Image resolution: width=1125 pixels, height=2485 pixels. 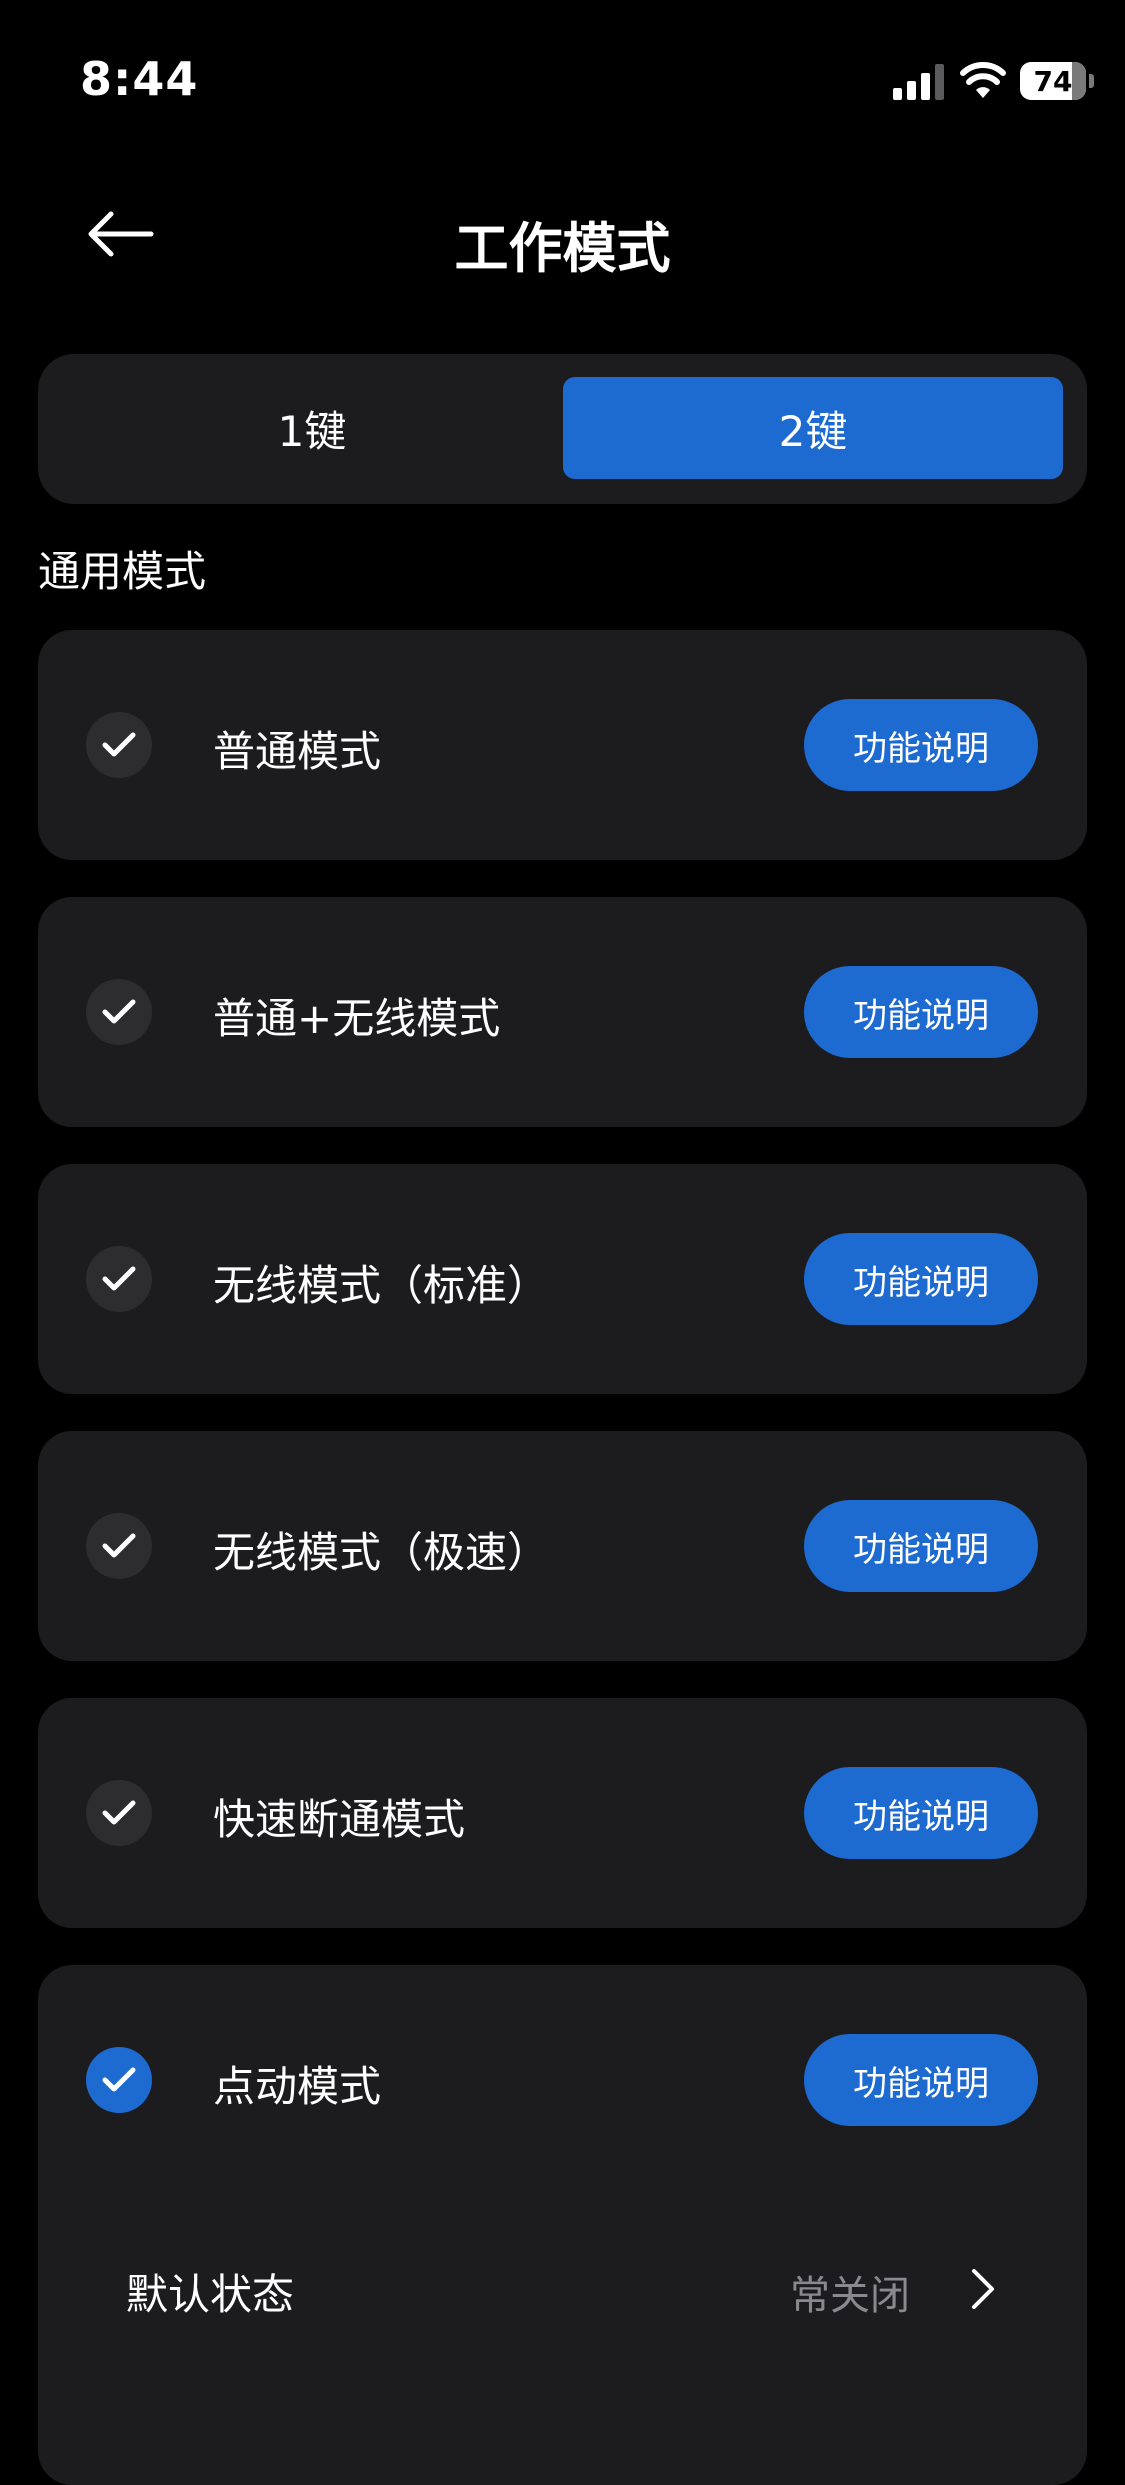 I want to click on battery-tip, so click(x=1091, y=81).